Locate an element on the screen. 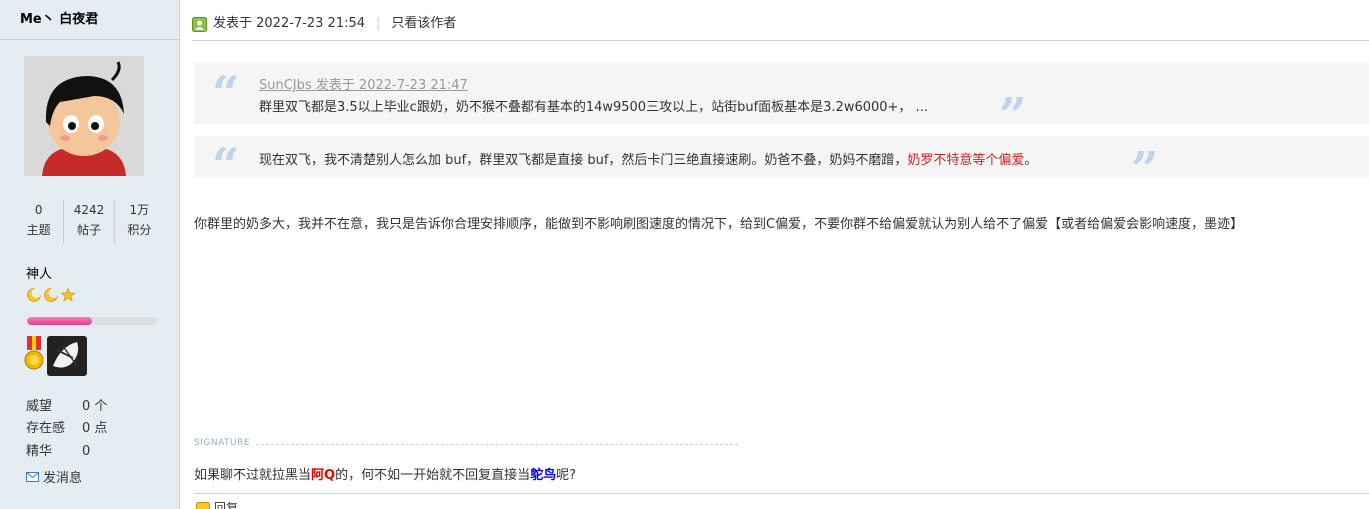 The image size is (1369, 509). digest-row: 精华 0 is located at coordinates (58, 449).